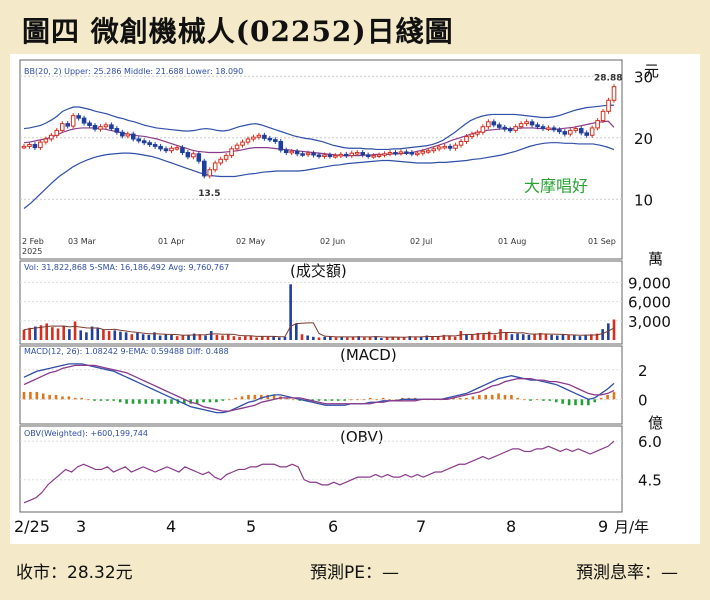 The height and width of the screenshot is (600, 710). I want to click on forecast-yield-label: 預測息率：—, so click(627, 573).